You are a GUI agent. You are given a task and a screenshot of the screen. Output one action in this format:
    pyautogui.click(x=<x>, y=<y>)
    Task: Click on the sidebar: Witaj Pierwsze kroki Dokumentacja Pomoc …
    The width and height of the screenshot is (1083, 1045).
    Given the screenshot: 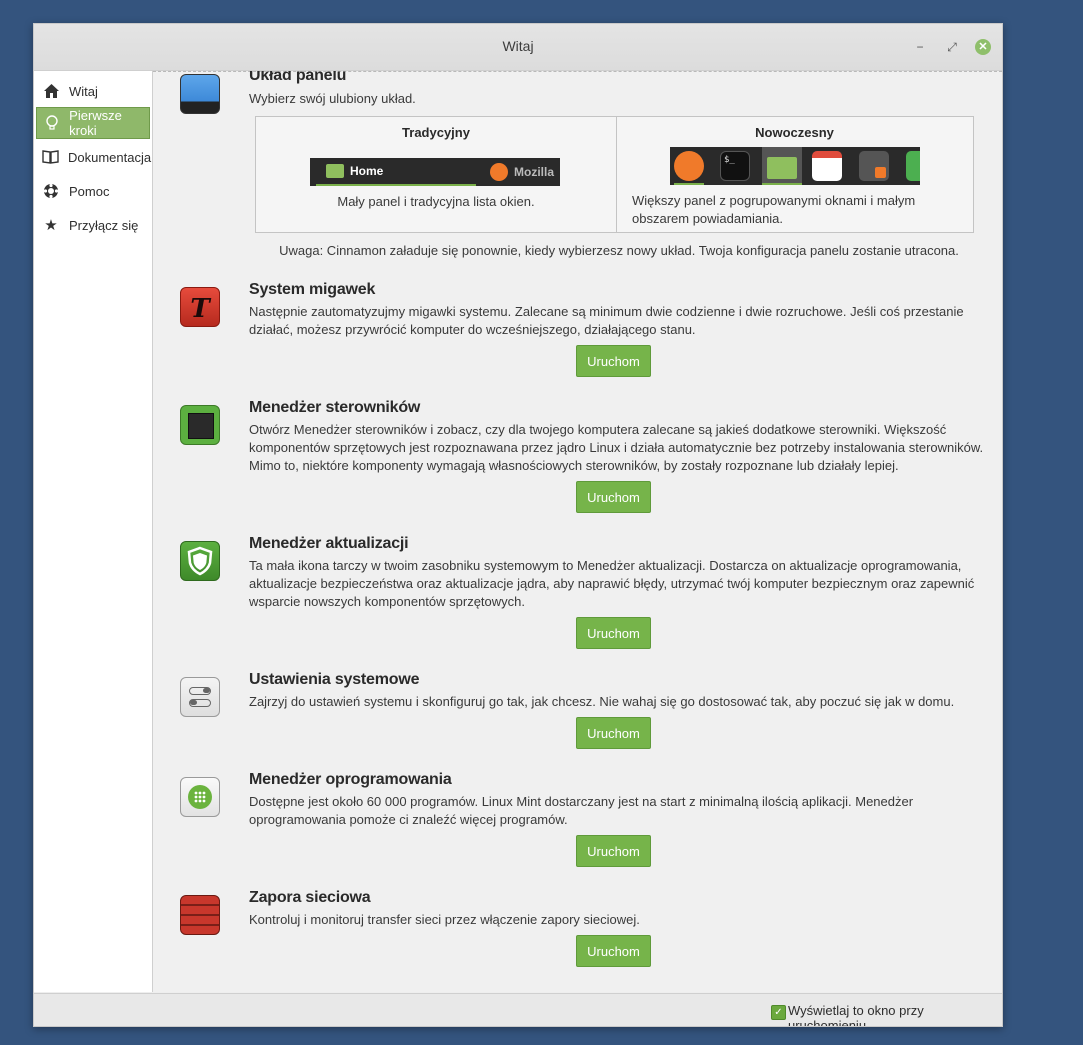 What is the action you would take?
    pyautogui.click(x=93, y=531)
    